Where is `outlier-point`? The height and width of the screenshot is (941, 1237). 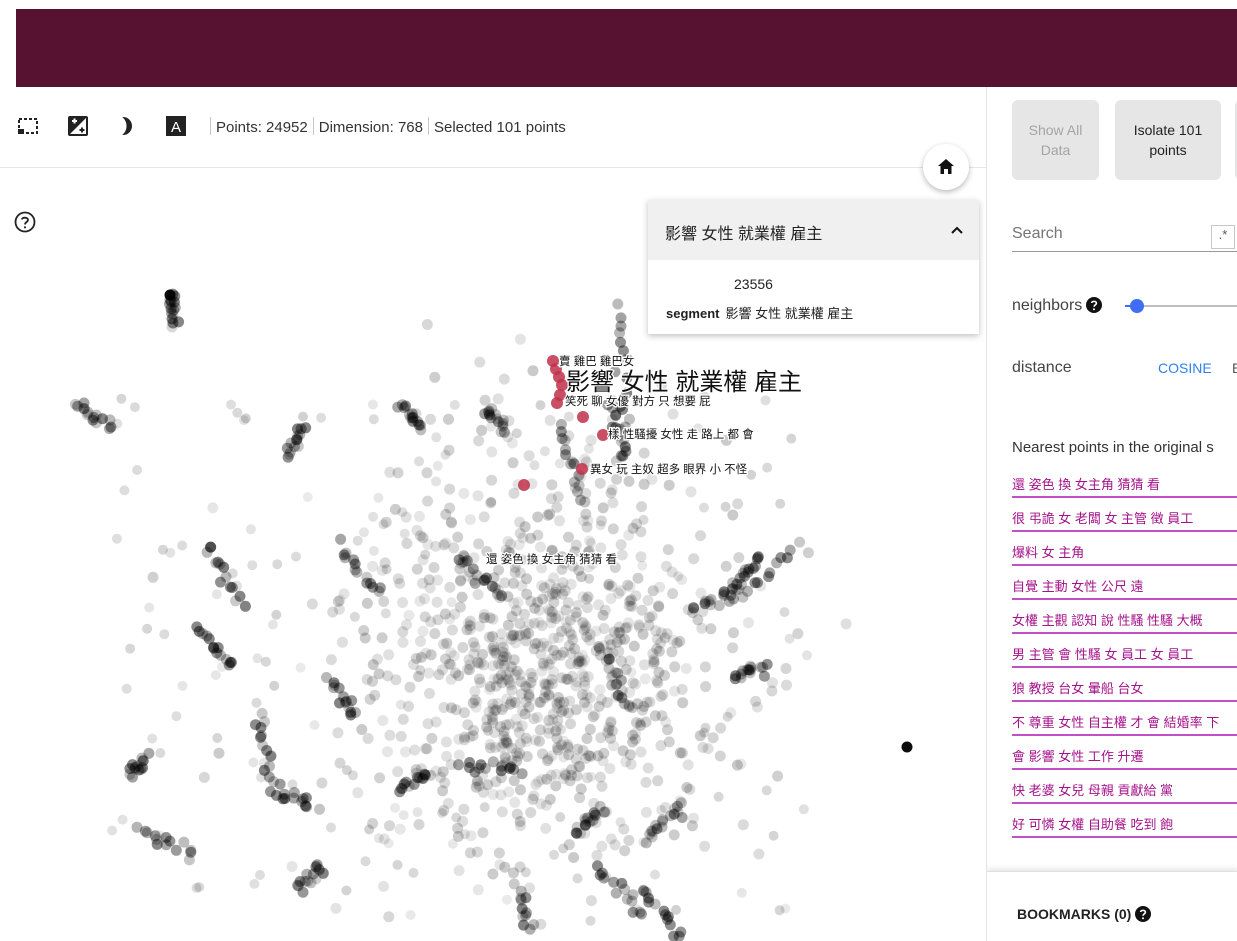
outlier-point is located at coordinates (172, 327).